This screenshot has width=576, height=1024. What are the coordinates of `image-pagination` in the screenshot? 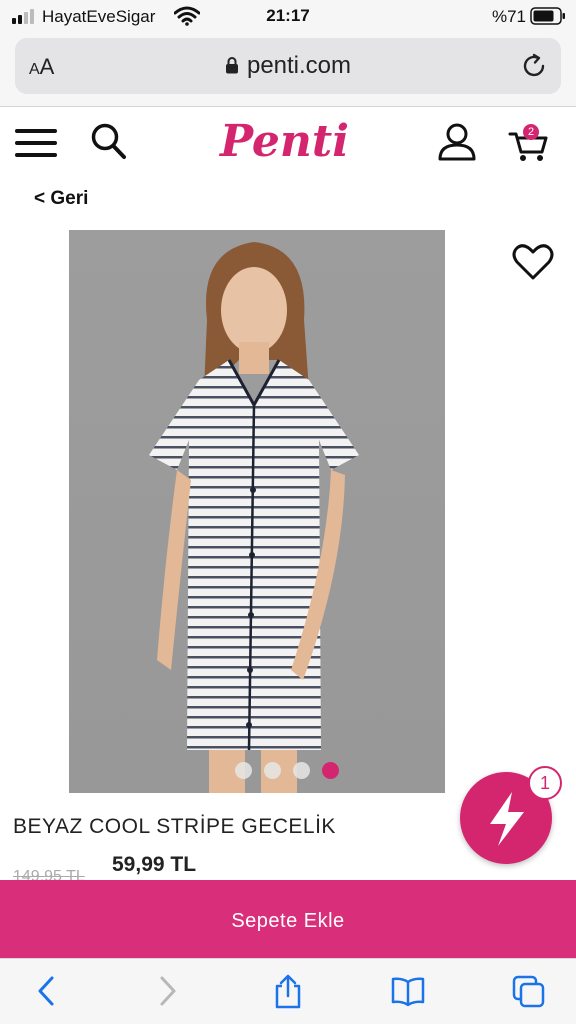 It's located at (257, 770).